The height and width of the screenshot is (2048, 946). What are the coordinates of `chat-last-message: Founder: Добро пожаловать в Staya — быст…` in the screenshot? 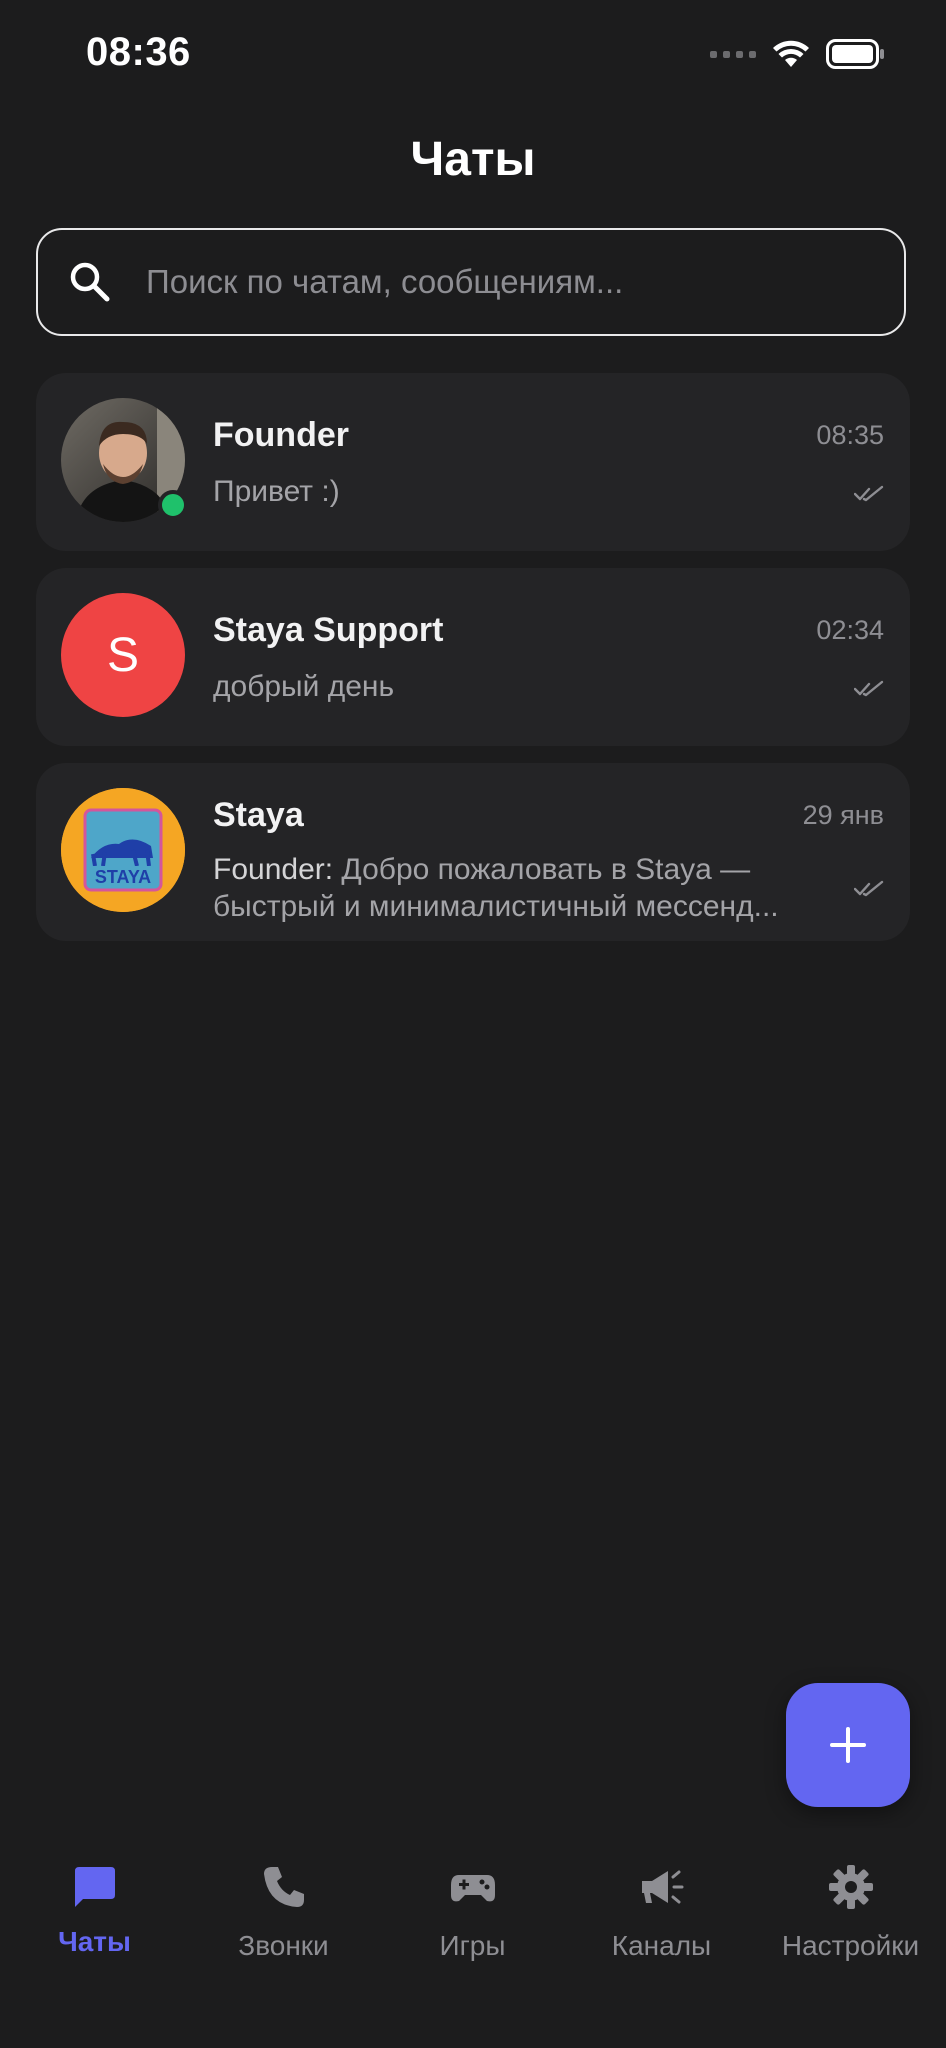 It's located at (523, 888).